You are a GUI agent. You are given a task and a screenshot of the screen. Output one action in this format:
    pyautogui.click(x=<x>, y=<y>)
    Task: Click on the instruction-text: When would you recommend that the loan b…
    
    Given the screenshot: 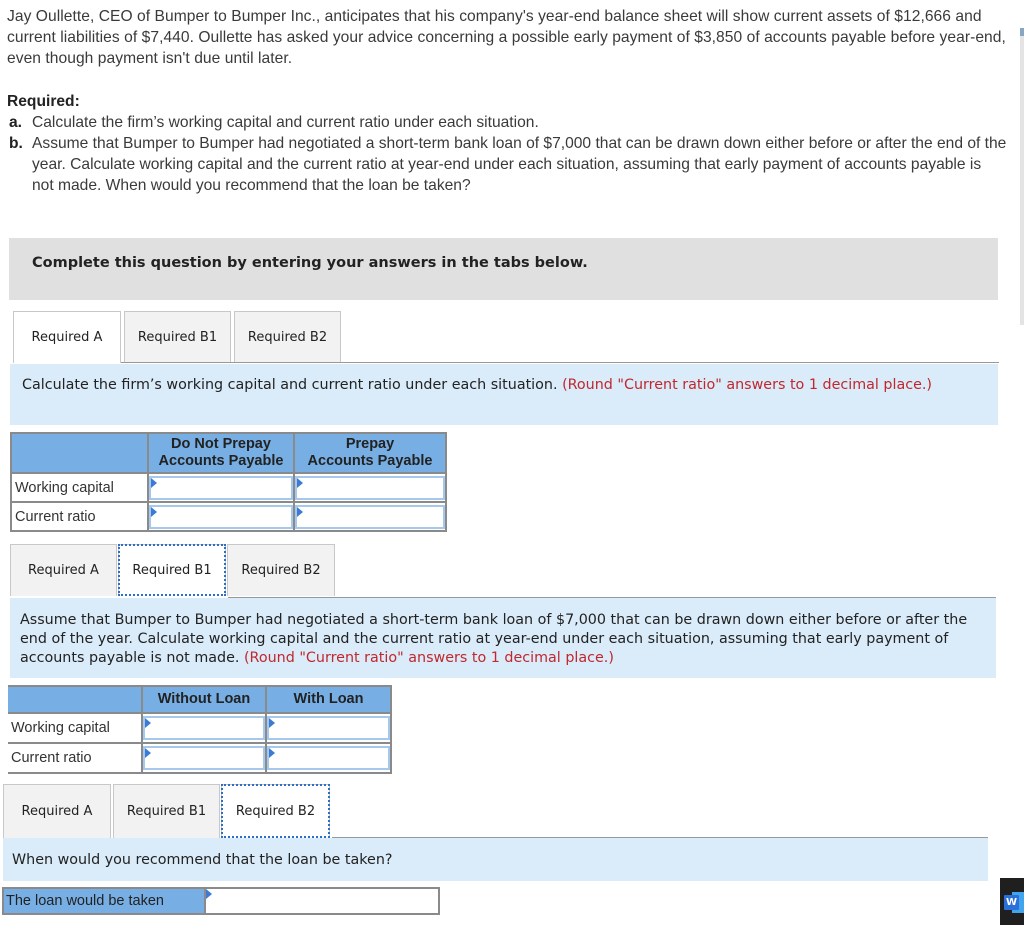 What is the action you would take?
    pyautogui.click(x=202, y=860)
    